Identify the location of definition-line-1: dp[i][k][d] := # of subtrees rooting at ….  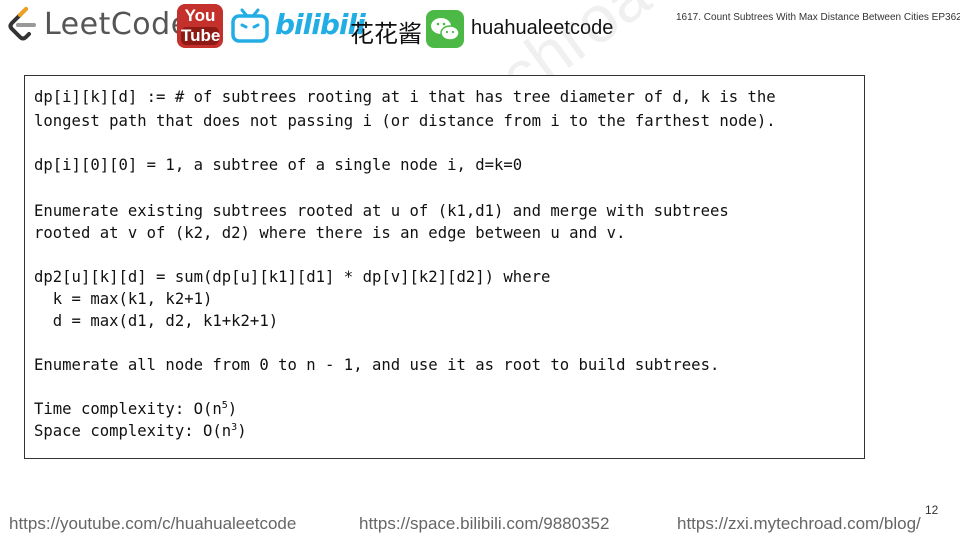
(405, 97).